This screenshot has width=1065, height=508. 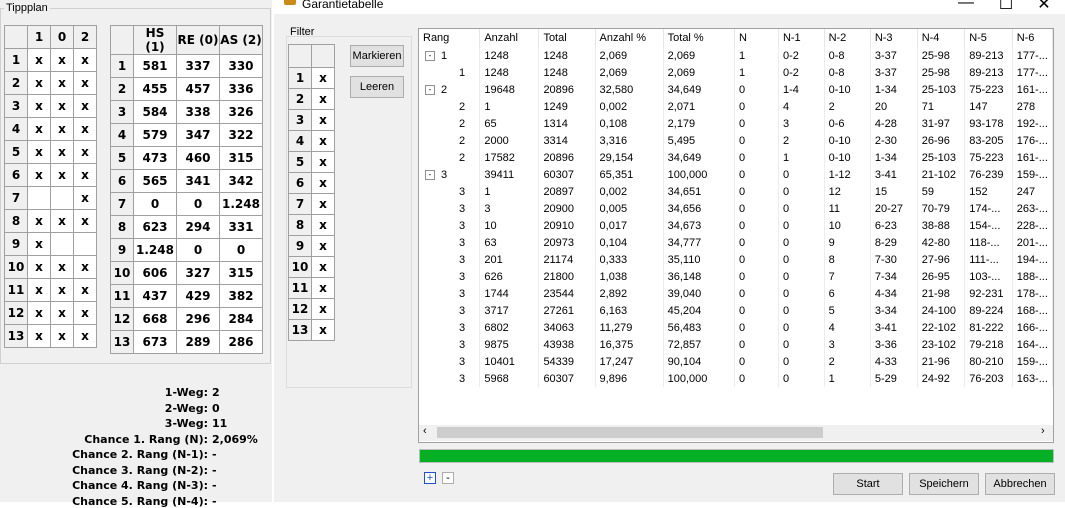 What do you see at coordinates (629, 38) in the screenshot?
I see `column-header: Anzahl %` at bounding box center [629, 38].